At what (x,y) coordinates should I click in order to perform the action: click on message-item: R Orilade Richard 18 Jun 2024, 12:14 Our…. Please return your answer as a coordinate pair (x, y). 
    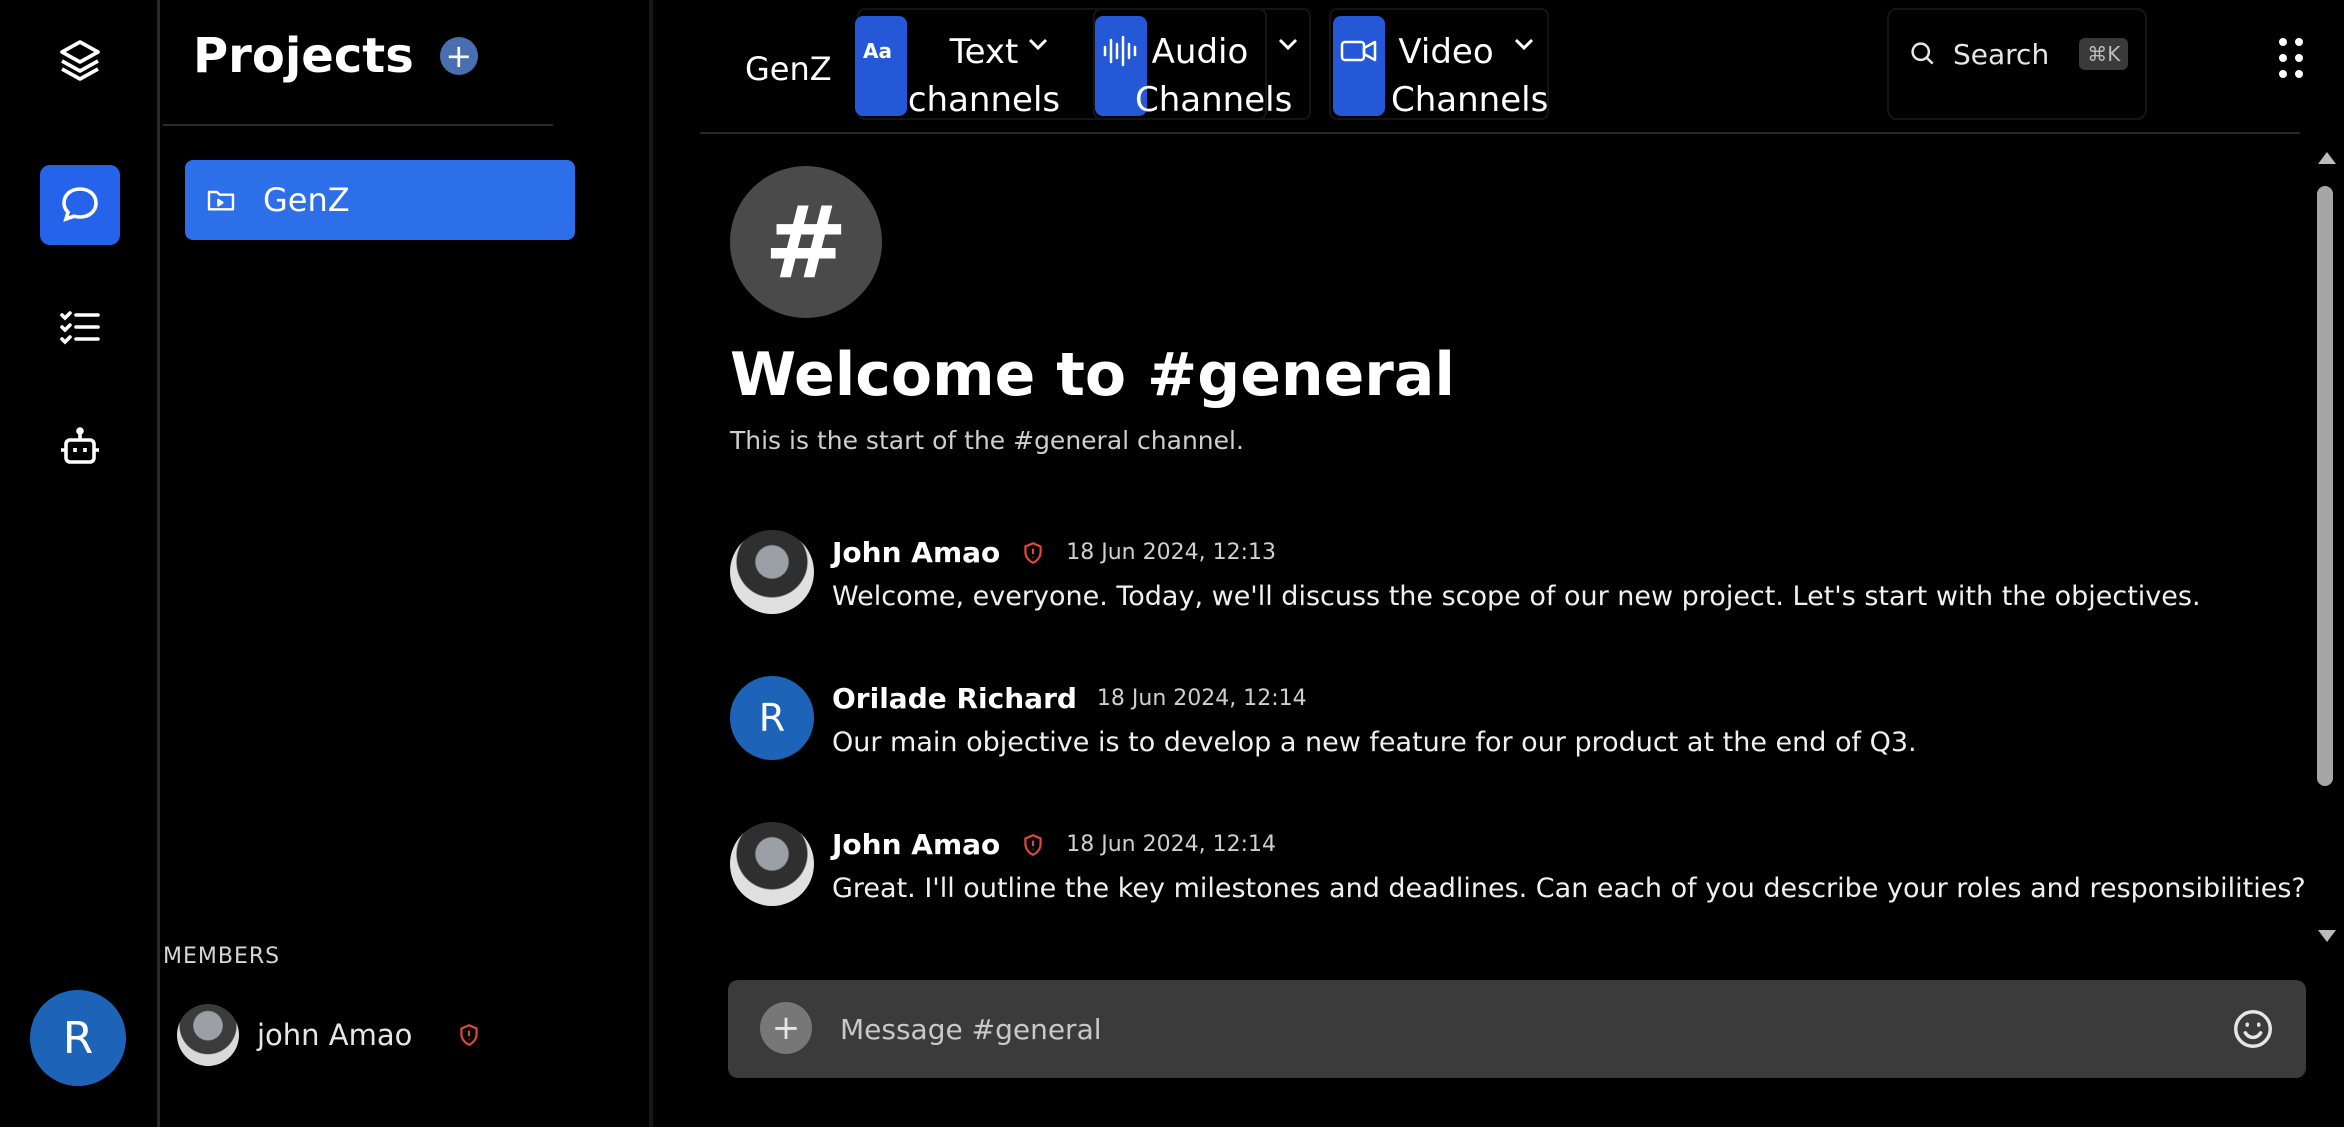
    Looking at the image, I should click on (1323, 718).